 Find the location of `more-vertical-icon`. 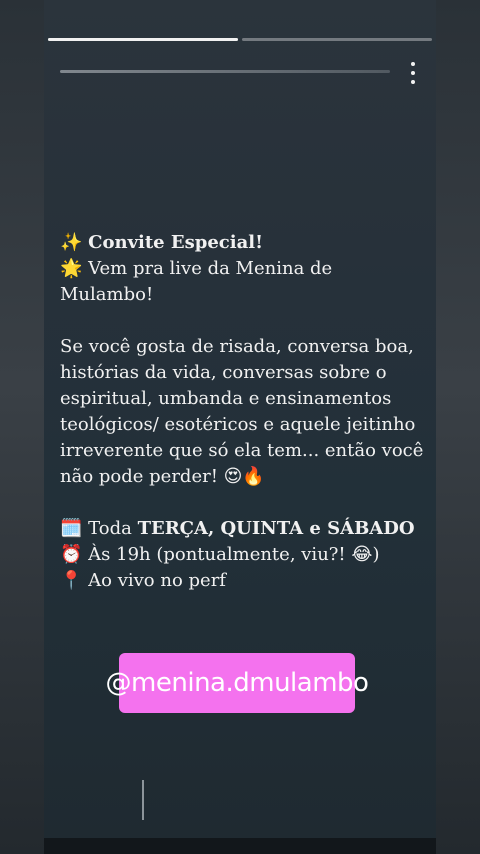

more-vertical-icon is located at coordinates (413, 73).